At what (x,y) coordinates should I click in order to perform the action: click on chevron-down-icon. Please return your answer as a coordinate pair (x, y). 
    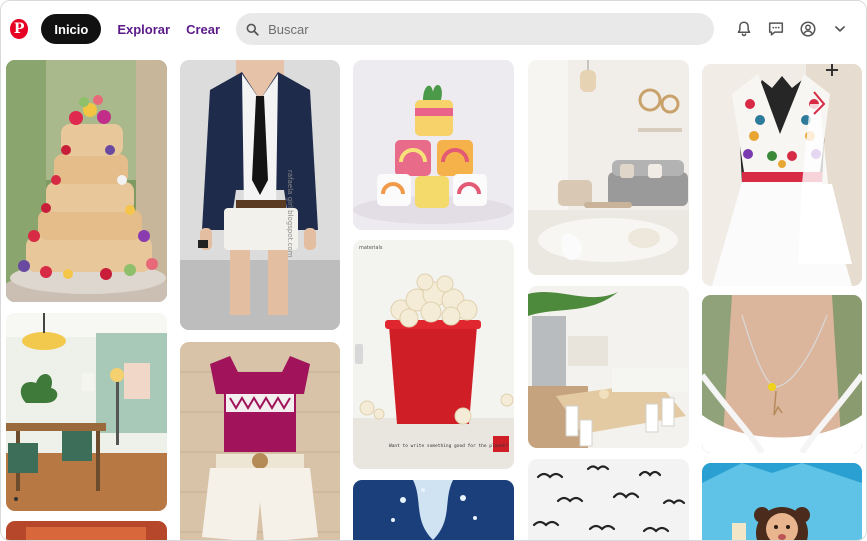
    Looking at the image, I should click on (840, 29).